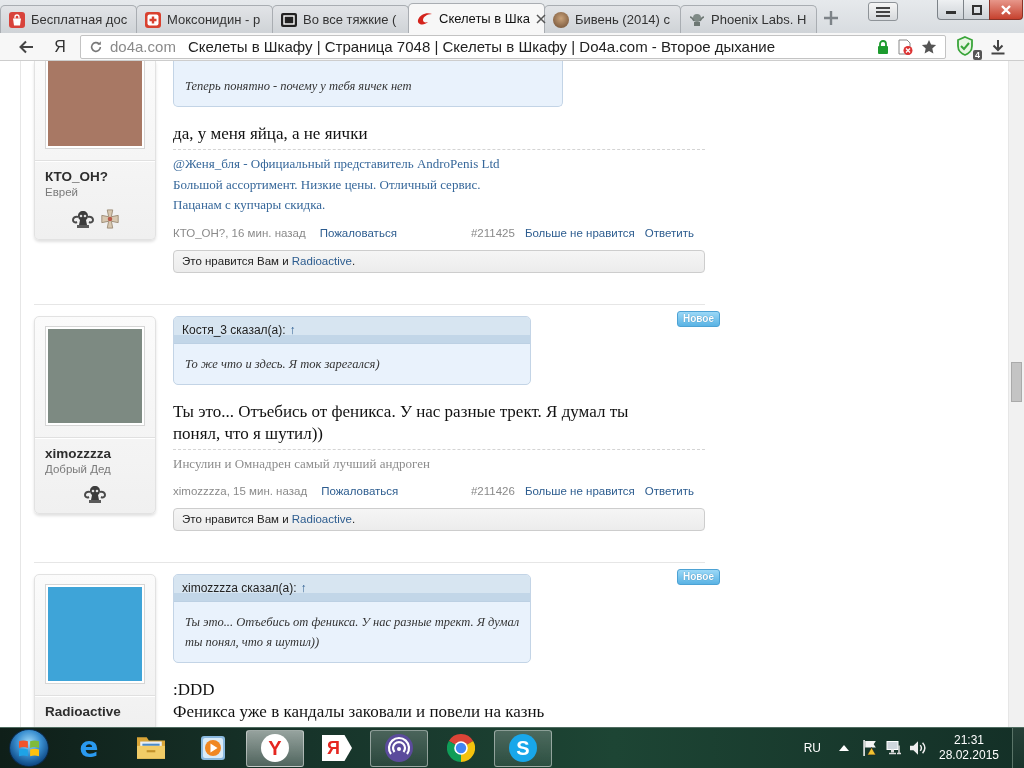 Image resolution: width=1024 pixels, height=768 pixels. I want to click on quote-text: Ты это... Отъебись от феникса. У нас разные трект. Я думал ты понял, что я шутил)), so click(352, 632).